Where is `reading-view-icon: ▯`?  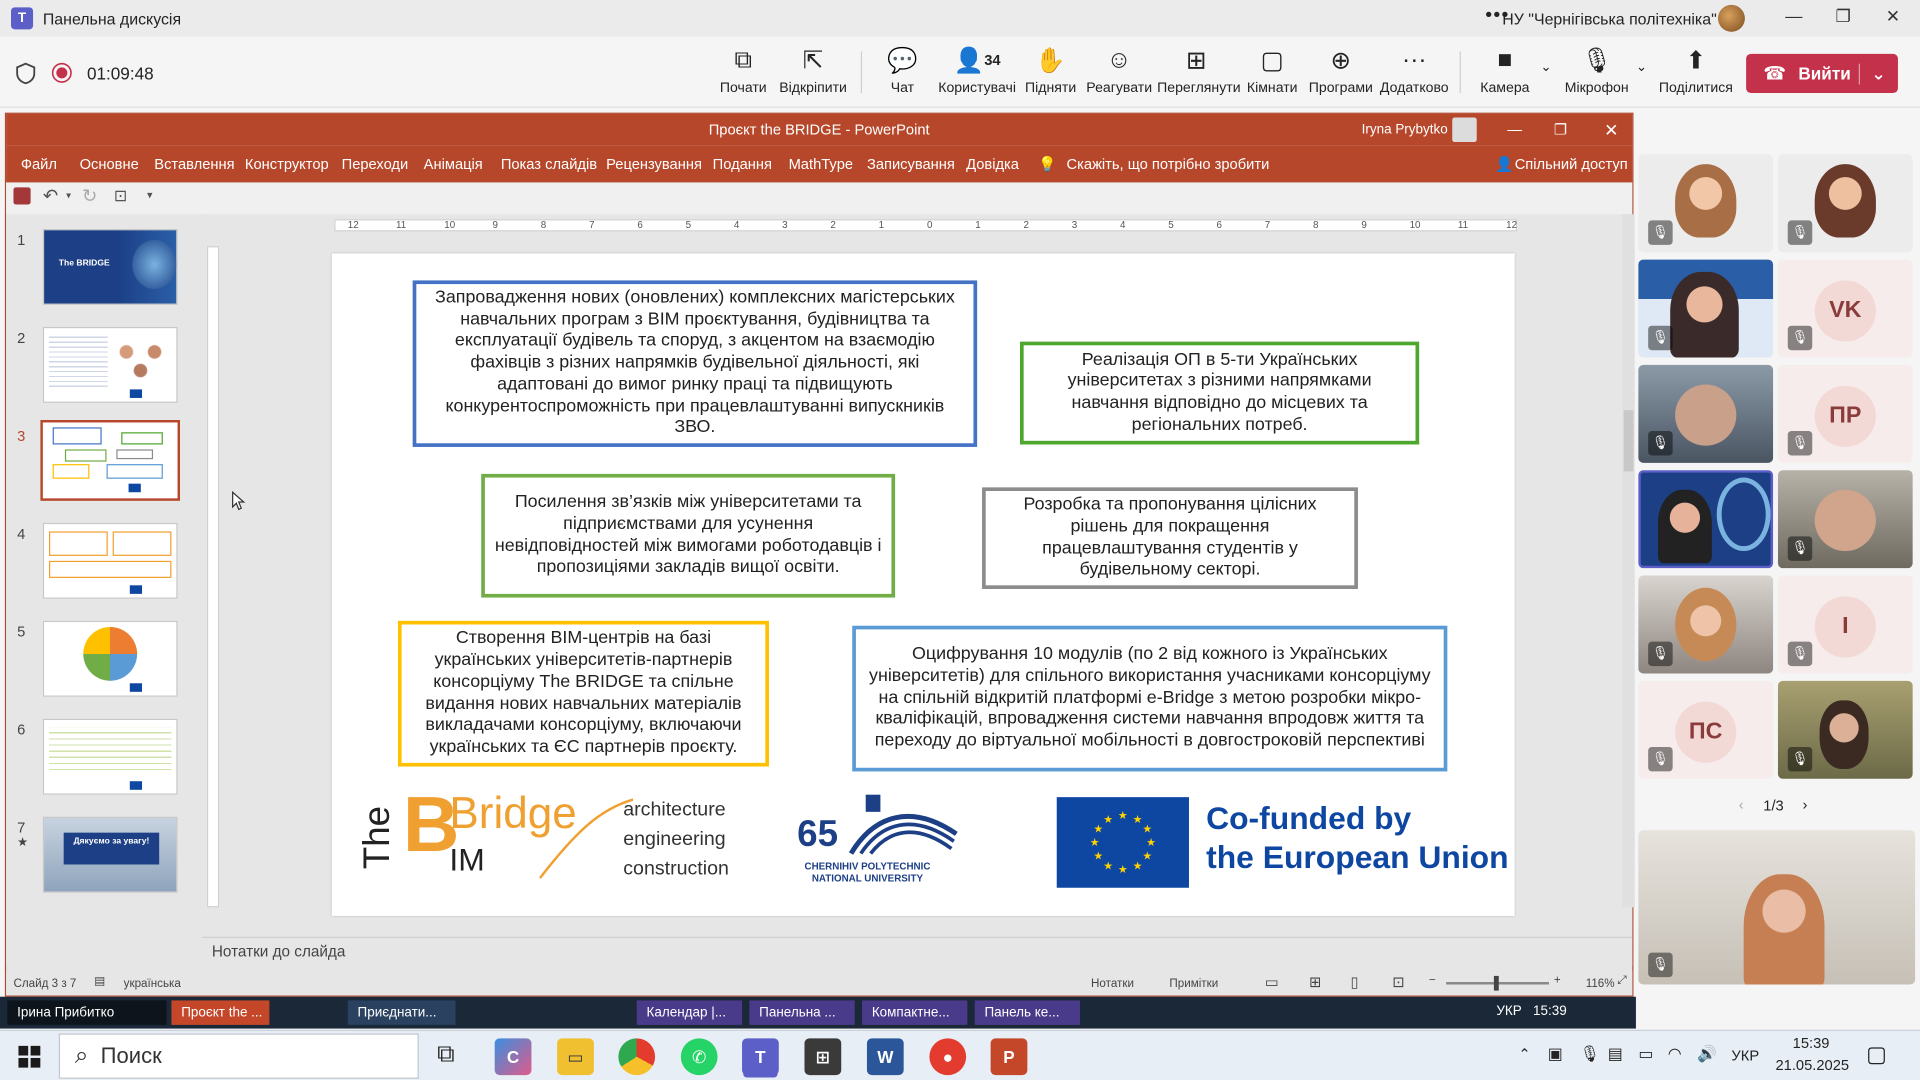 reading-view-icon: ▯ is located at coordinates (1355, 981).